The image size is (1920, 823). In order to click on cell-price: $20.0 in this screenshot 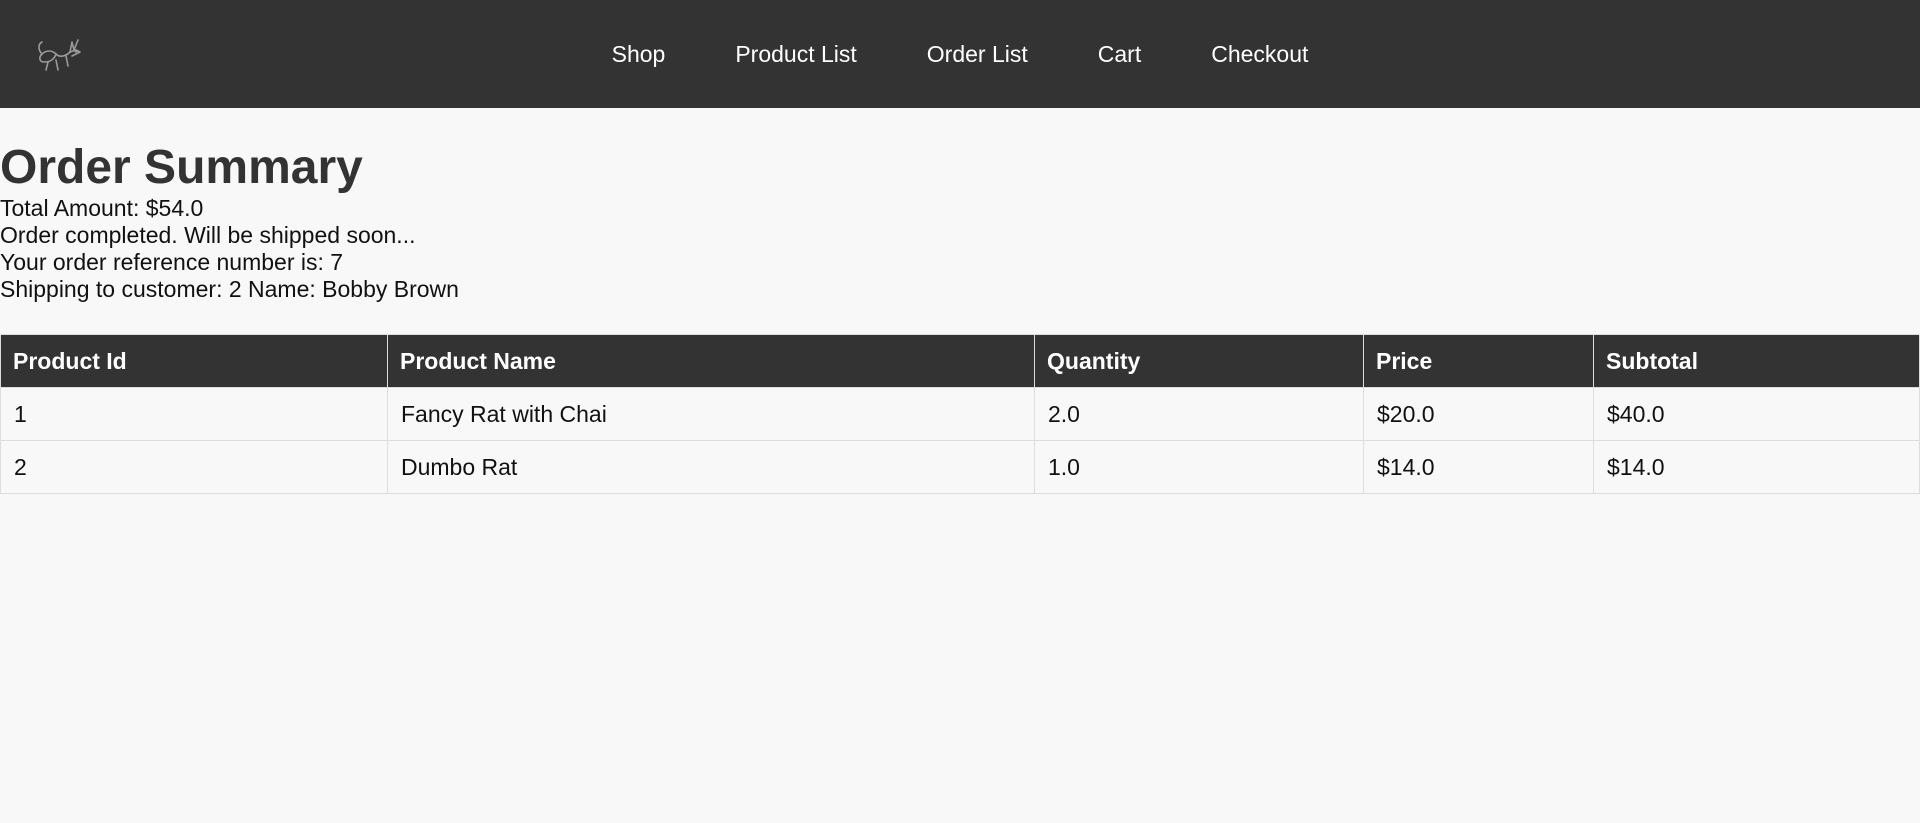, I will do `click(1478, 414)`.